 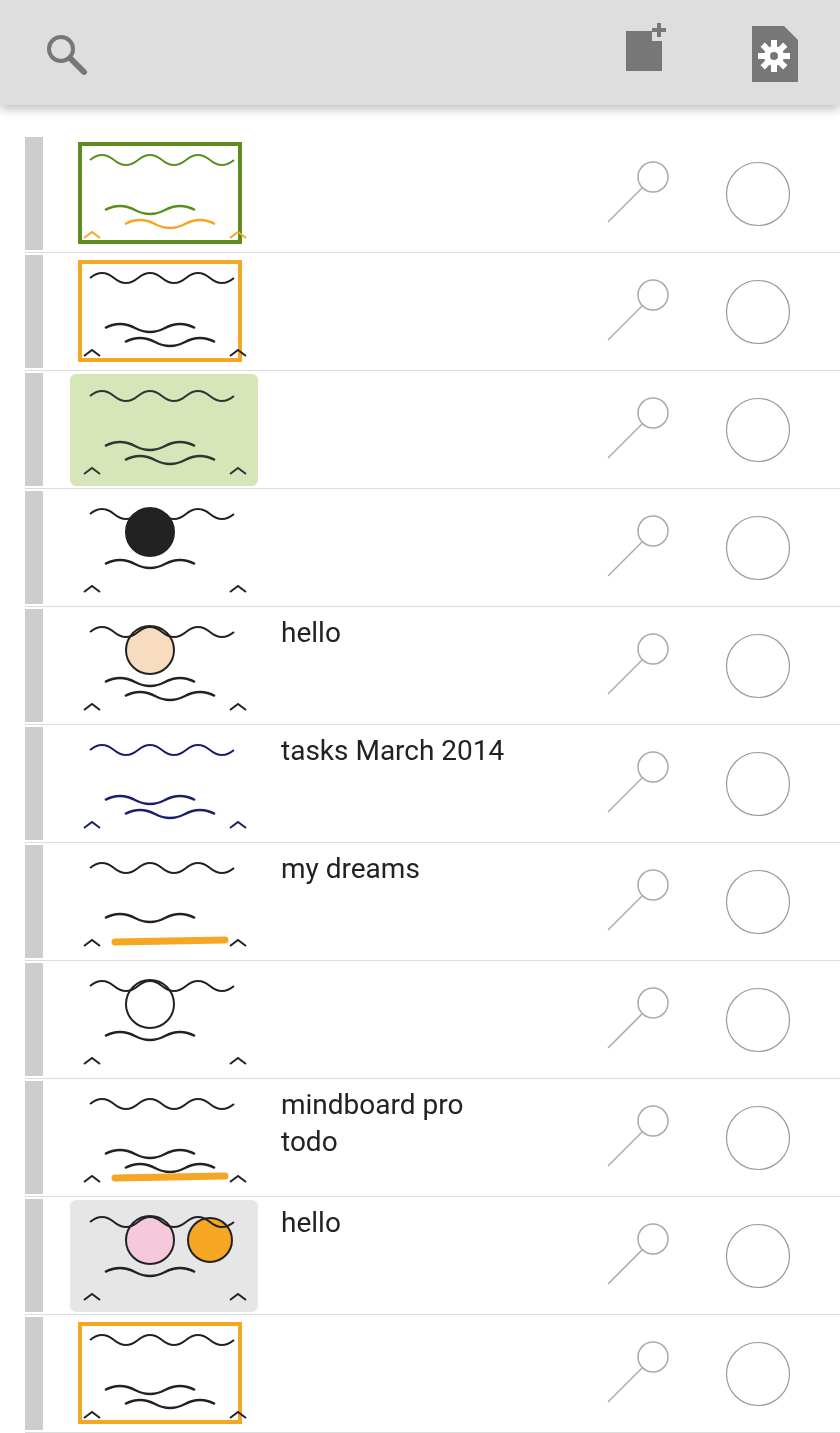 I want to click on settings-icon, so click(x=775, y=53).